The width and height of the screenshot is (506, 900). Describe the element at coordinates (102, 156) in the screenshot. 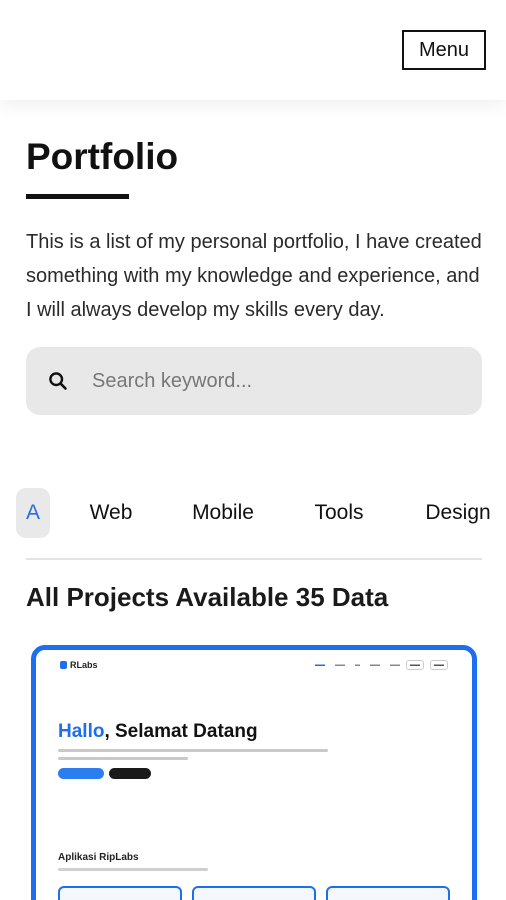

I see `page-title: Portfolio` at that location.